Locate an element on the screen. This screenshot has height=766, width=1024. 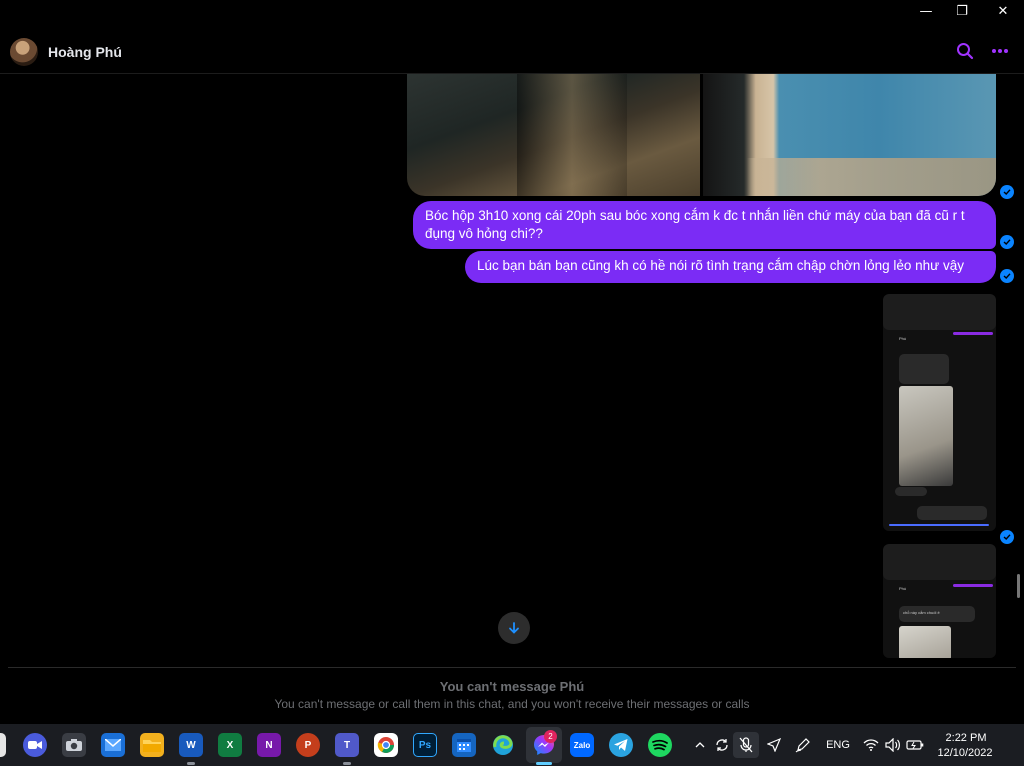
mini-composer is located at coordinates (939, 525).